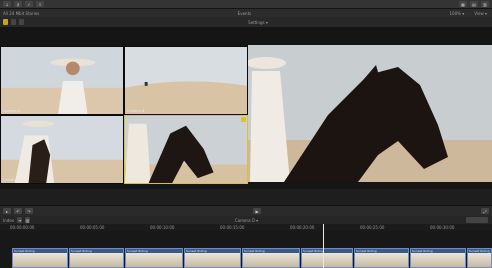 This screenshot has height=268, width=492. What do you see at coordinates (302, 227) in the screenshot?
I see `ruler-tick: 00:00:20:00` at bounding box center [302, 227].